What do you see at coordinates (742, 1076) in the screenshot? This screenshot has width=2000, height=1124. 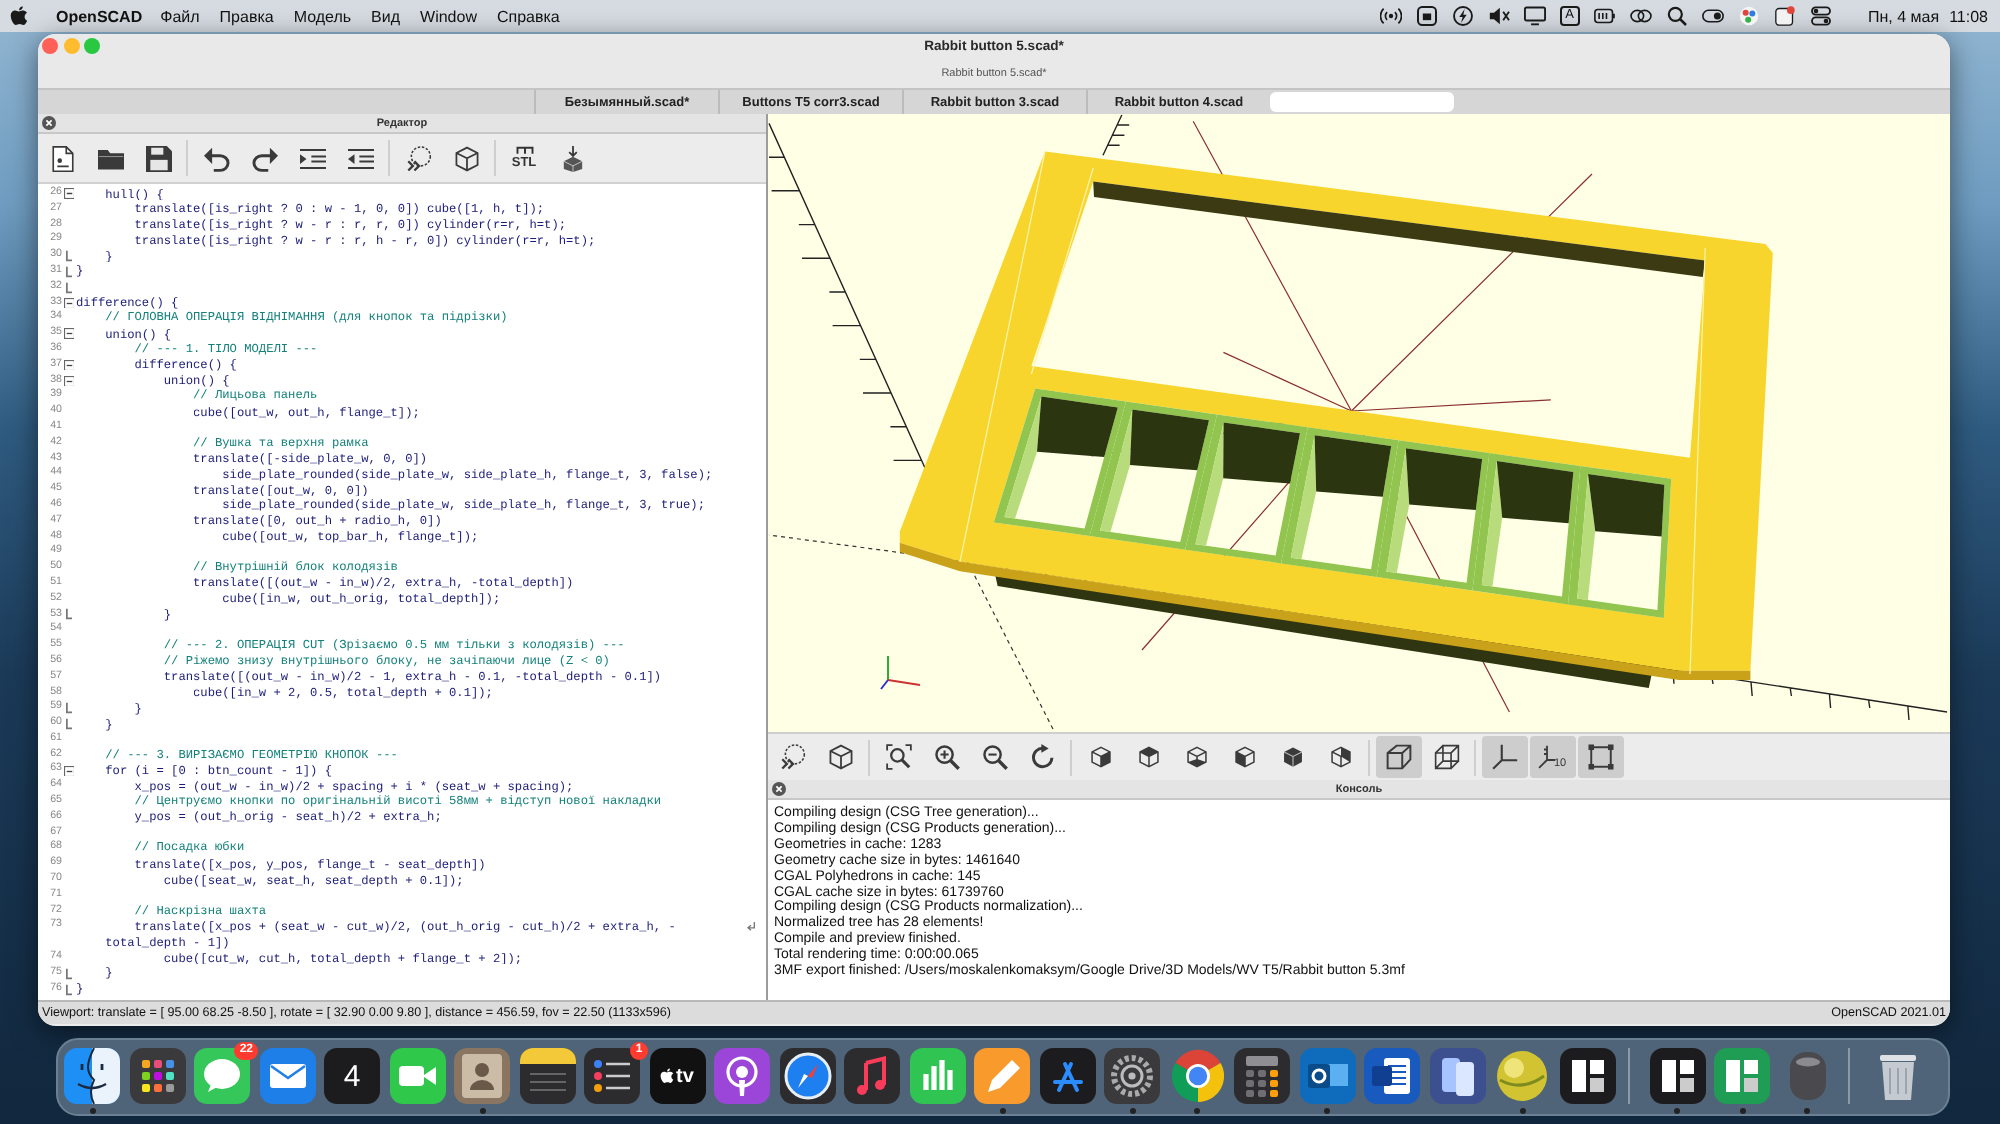 I see `podcast-icon` at bounding box center [742, 1076].